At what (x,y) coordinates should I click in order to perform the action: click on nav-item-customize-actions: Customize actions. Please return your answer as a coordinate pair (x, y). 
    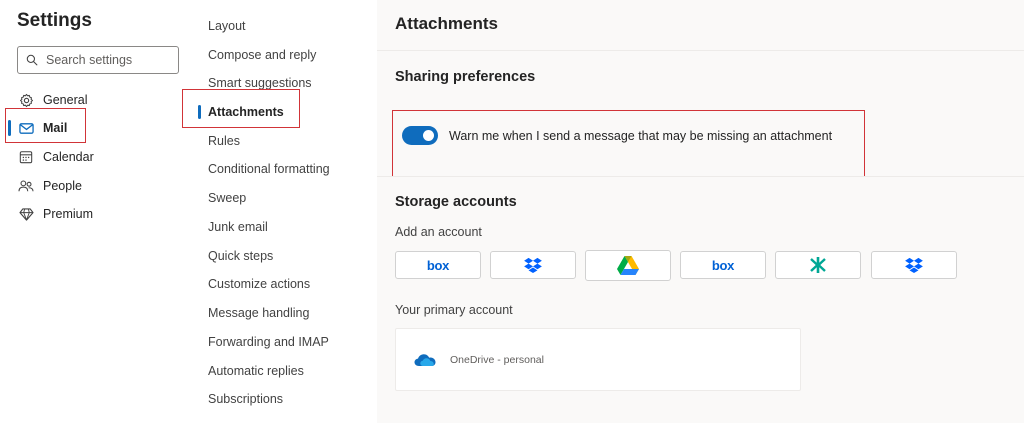
    Looking at the image, I should click on (286, 284).